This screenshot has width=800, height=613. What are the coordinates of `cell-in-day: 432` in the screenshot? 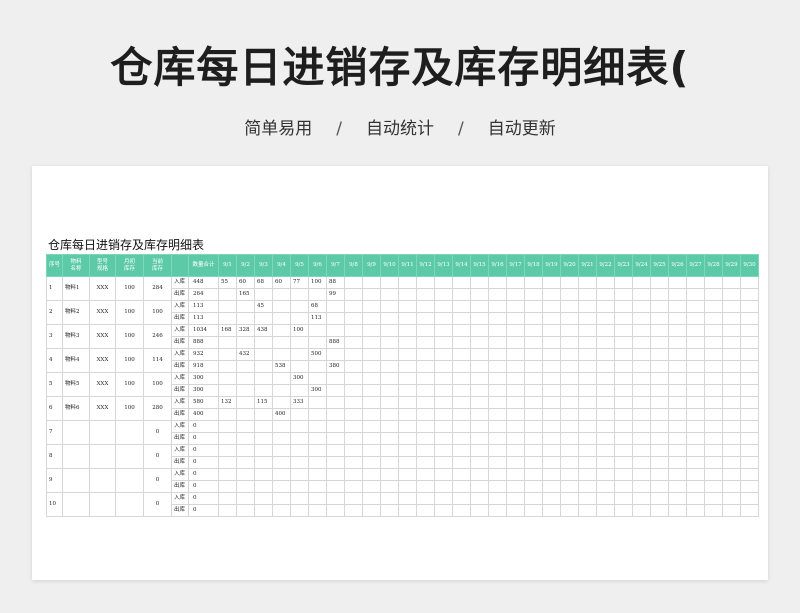 It's located at (245, 354).